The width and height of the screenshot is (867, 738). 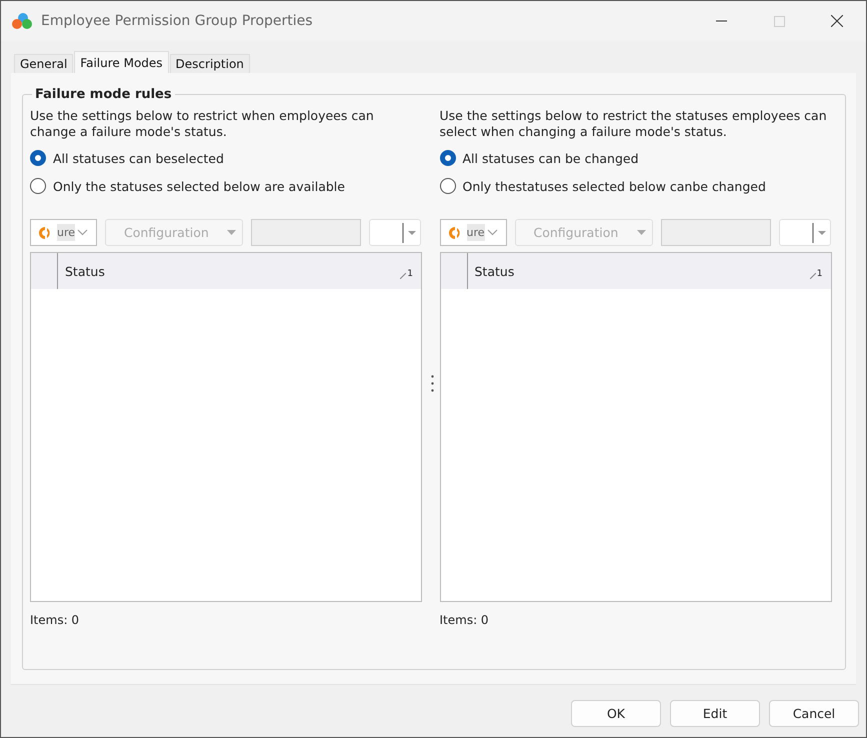 I want to click on dialog-button: Cancel, so click(x=814, y=713).